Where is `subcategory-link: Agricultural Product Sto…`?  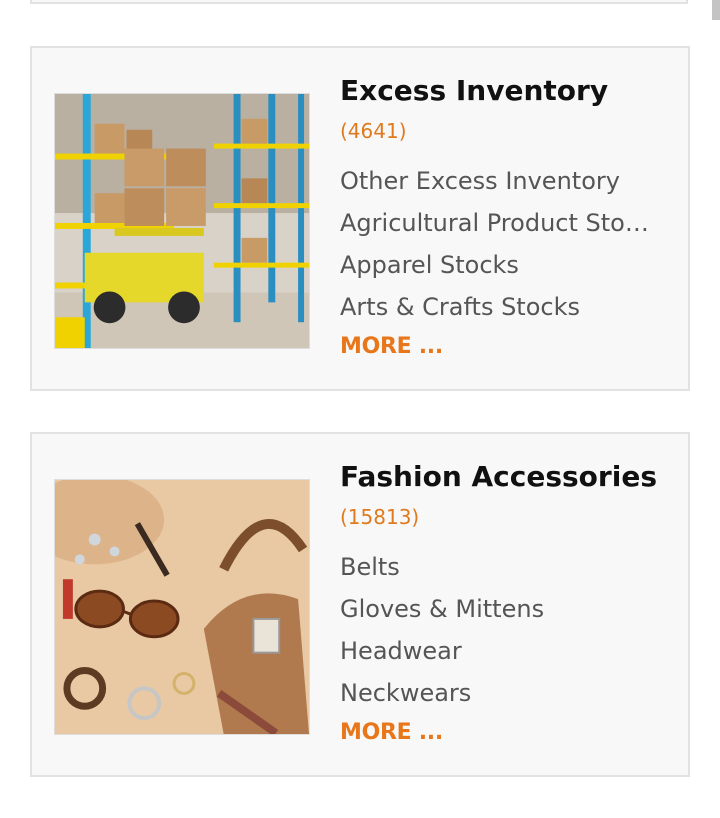 subcategory-link: Agricultural Product Sto… is located at coordinates (505, 223).